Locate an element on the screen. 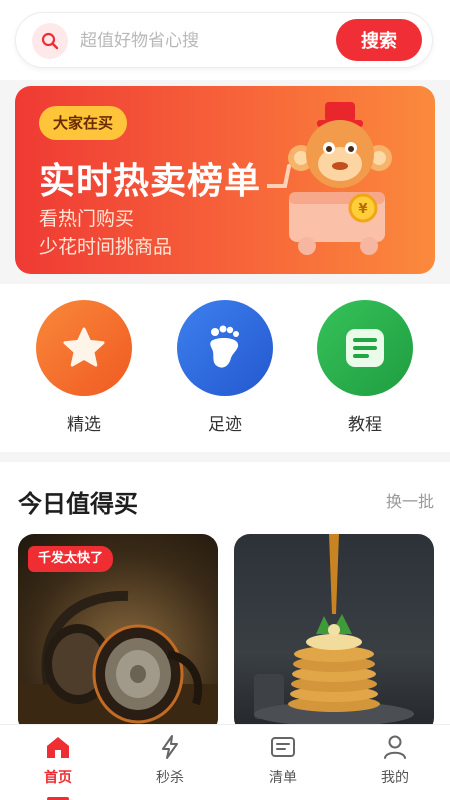 The image size is (450, 800). monkey-mascot-illustration: ¥ is located at coordinates (329, 178).